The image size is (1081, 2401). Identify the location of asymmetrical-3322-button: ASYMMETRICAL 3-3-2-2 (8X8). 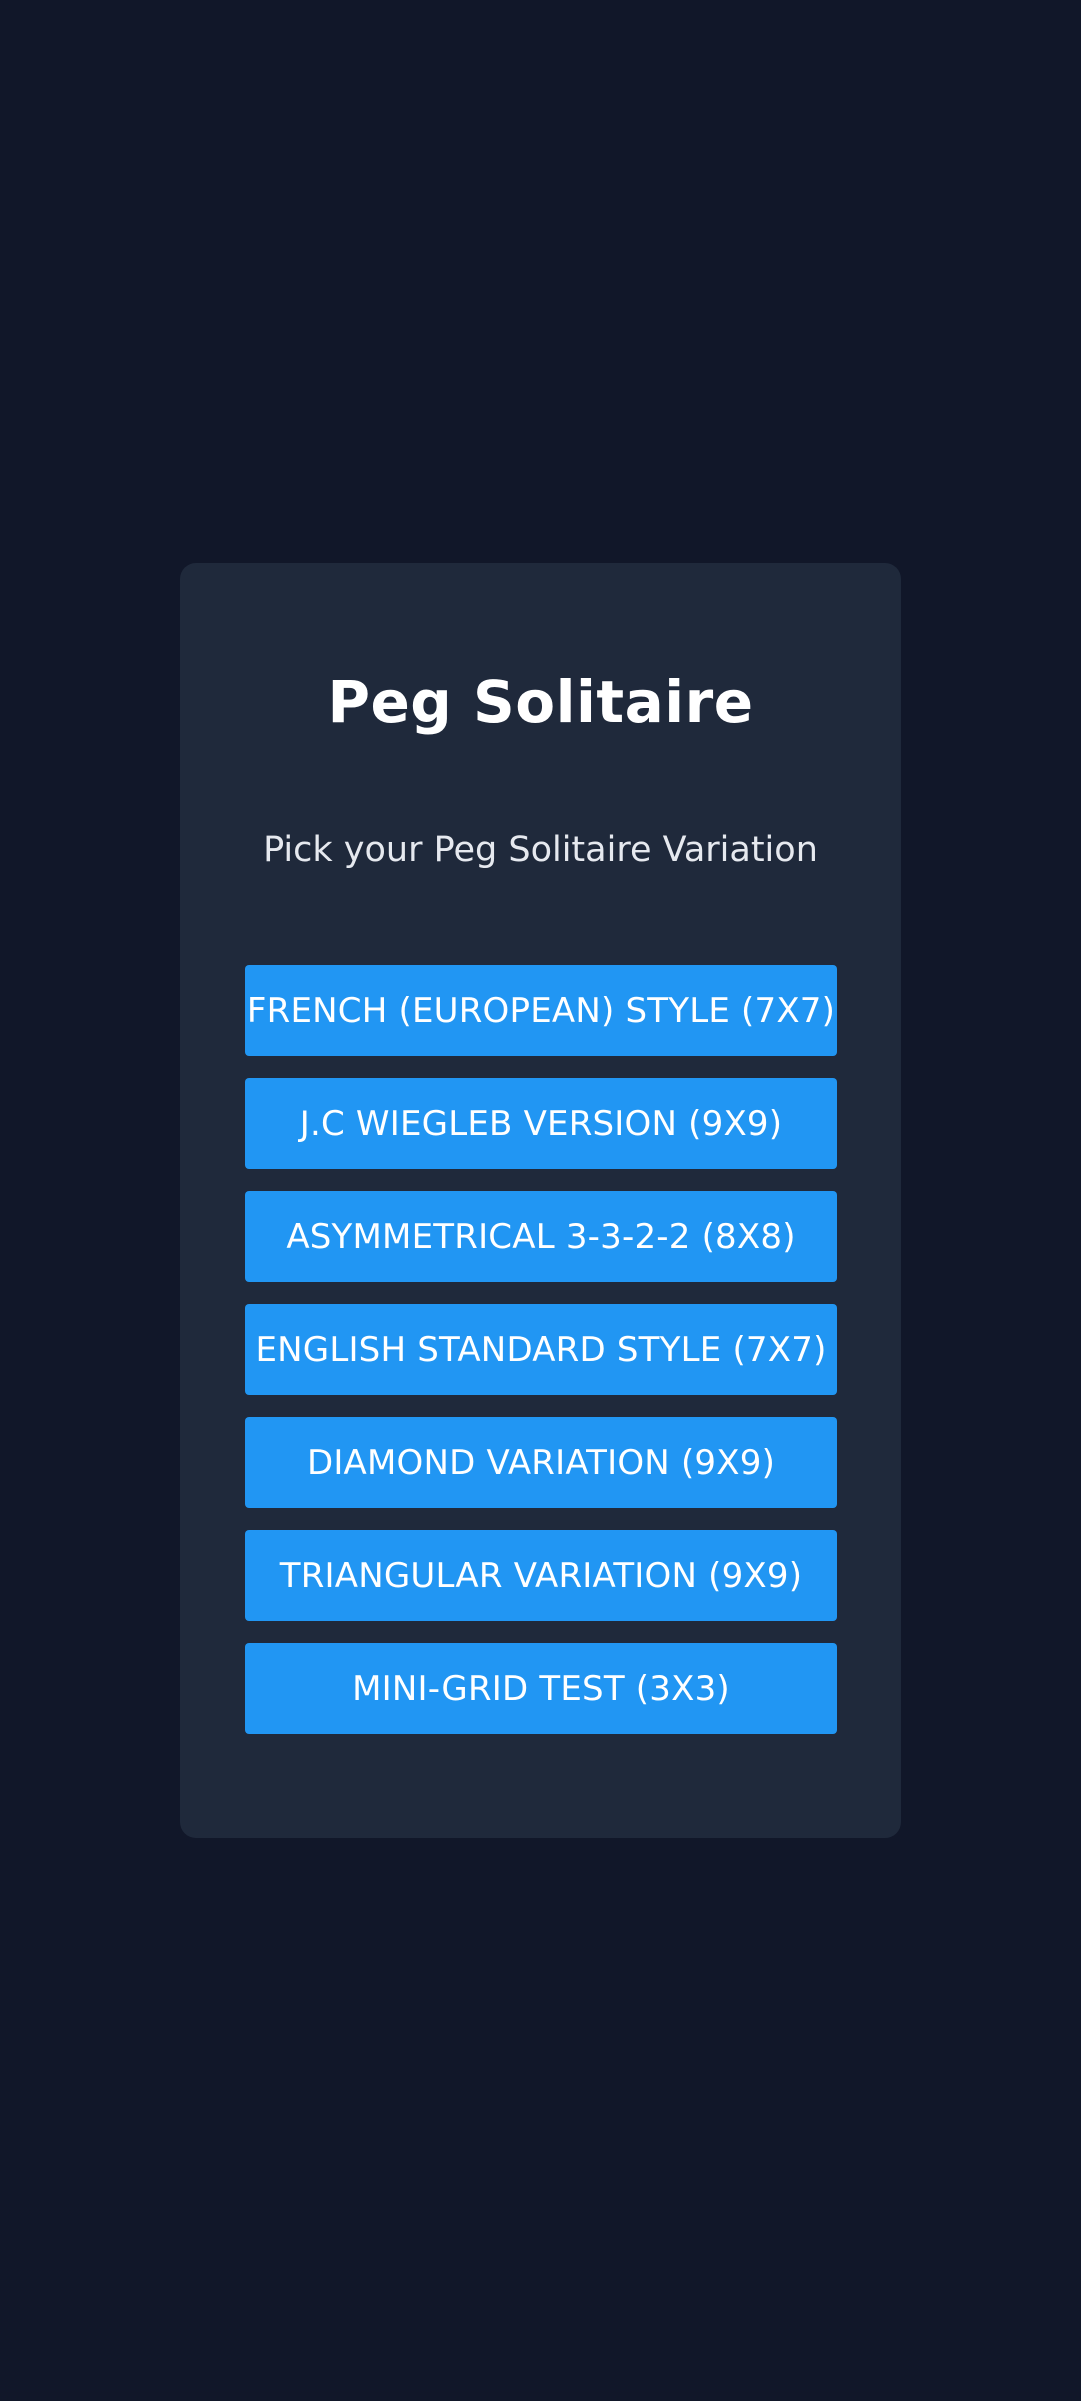
(541, 1236).